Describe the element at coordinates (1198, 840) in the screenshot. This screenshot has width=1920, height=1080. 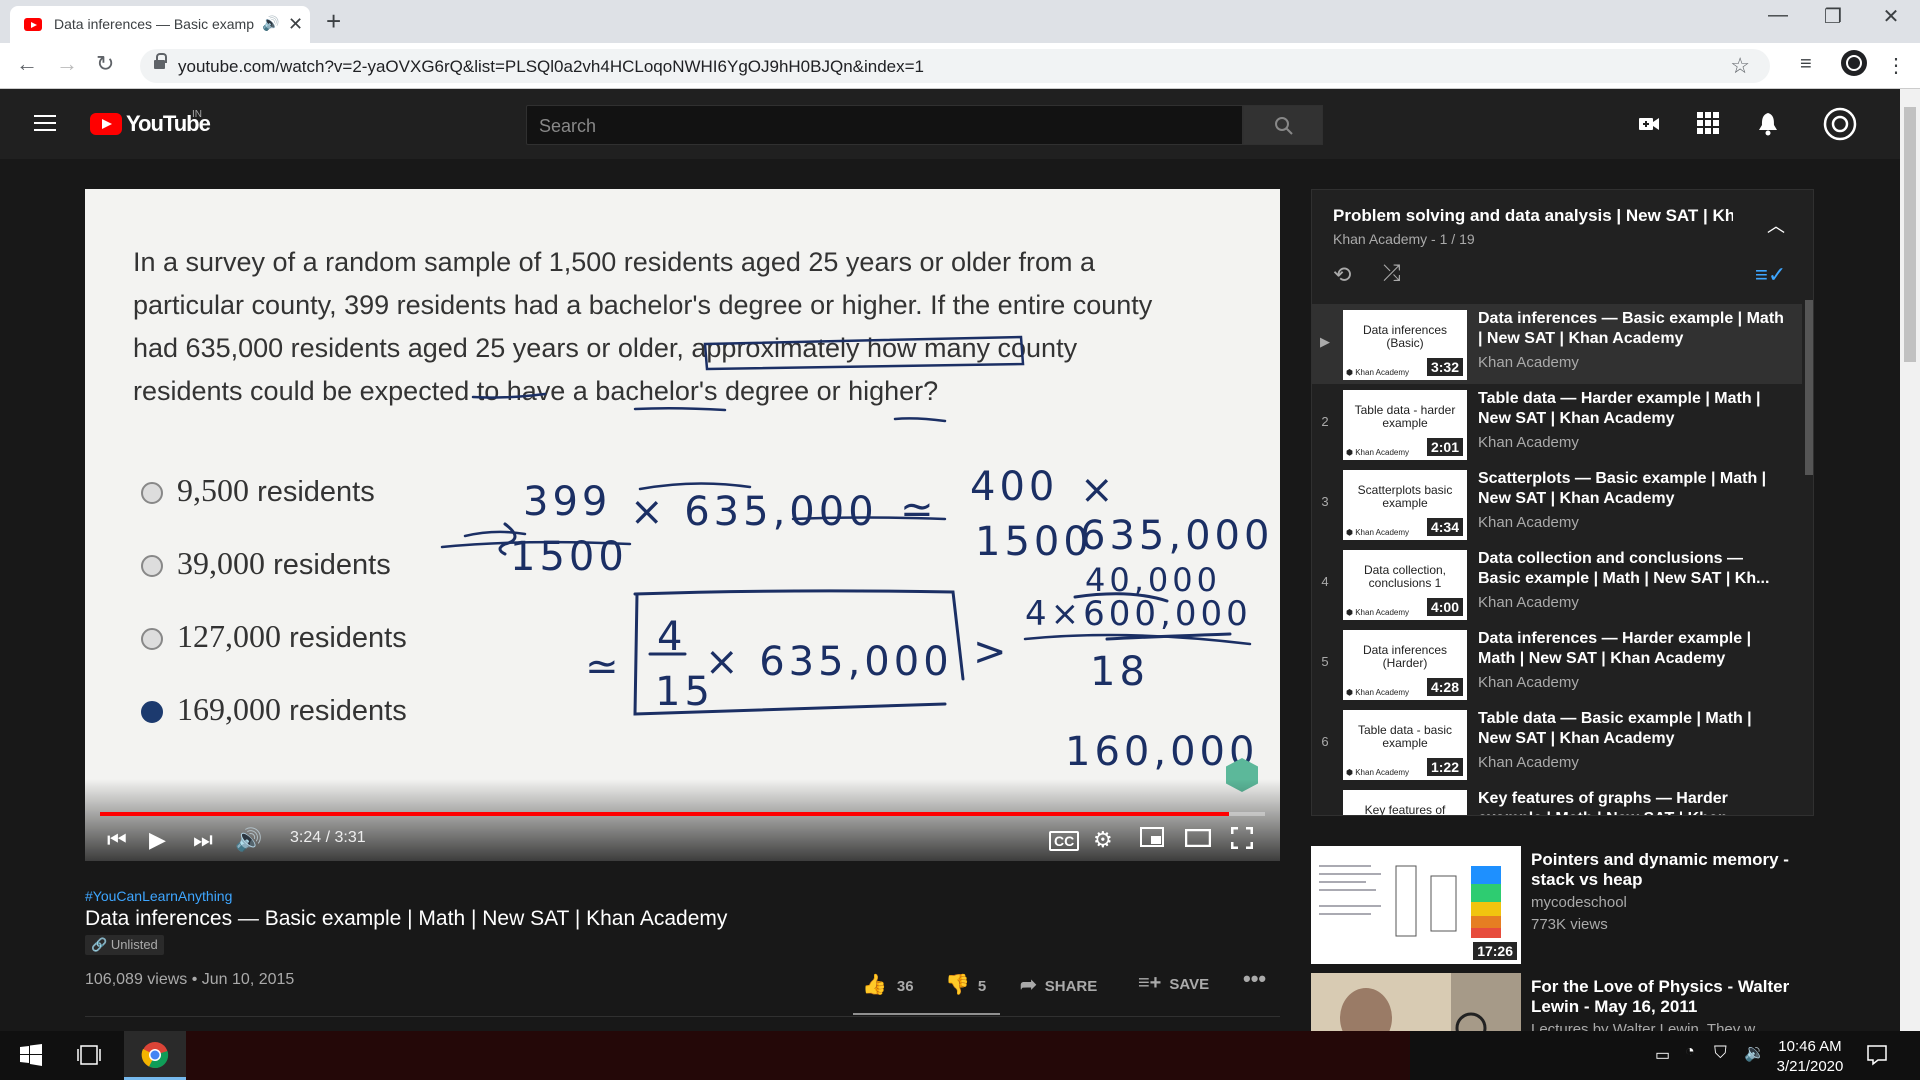
I see `theater-mode-icon` at that location.